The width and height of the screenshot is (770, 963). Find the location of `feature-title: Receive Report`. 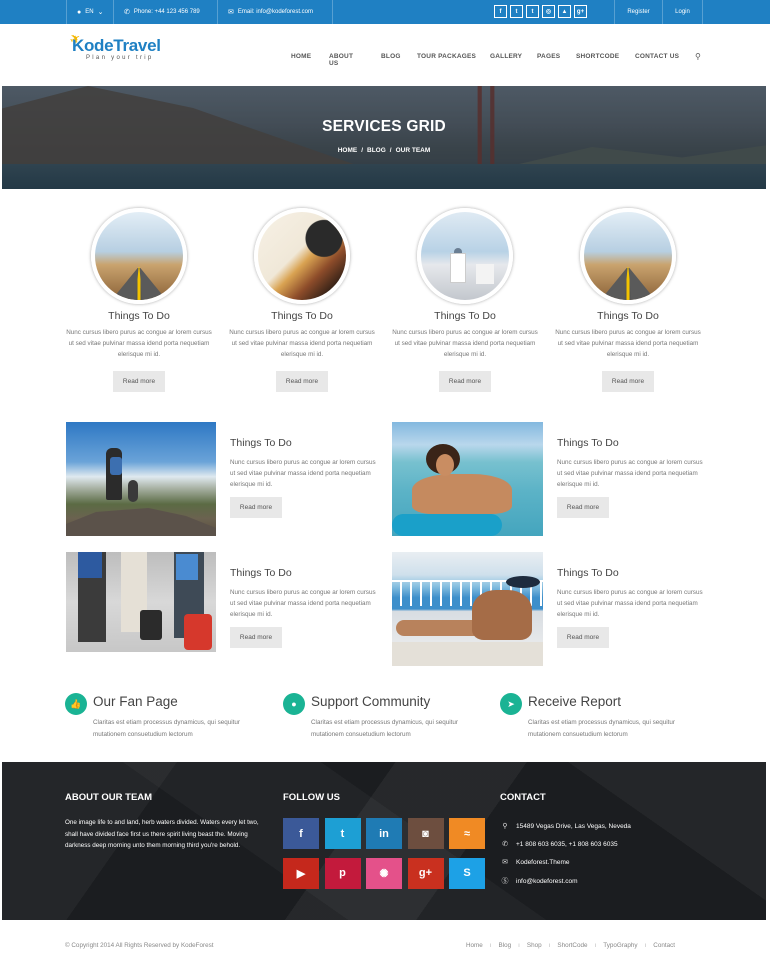

feature-title: Receive Report is located at coordinates (574, 701).